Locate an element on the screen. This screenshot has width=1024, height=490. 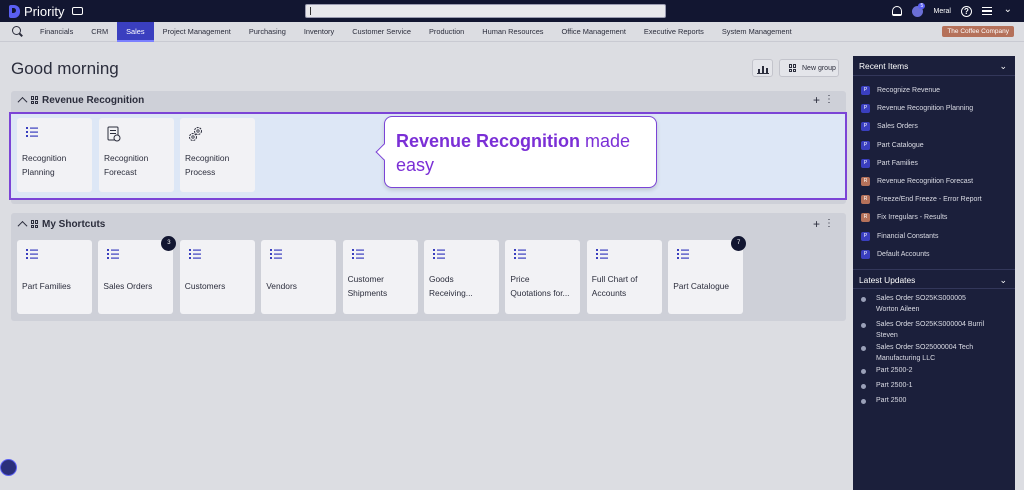
tile-label: Full Chart of Accounts is located at coordinates (625, 286).